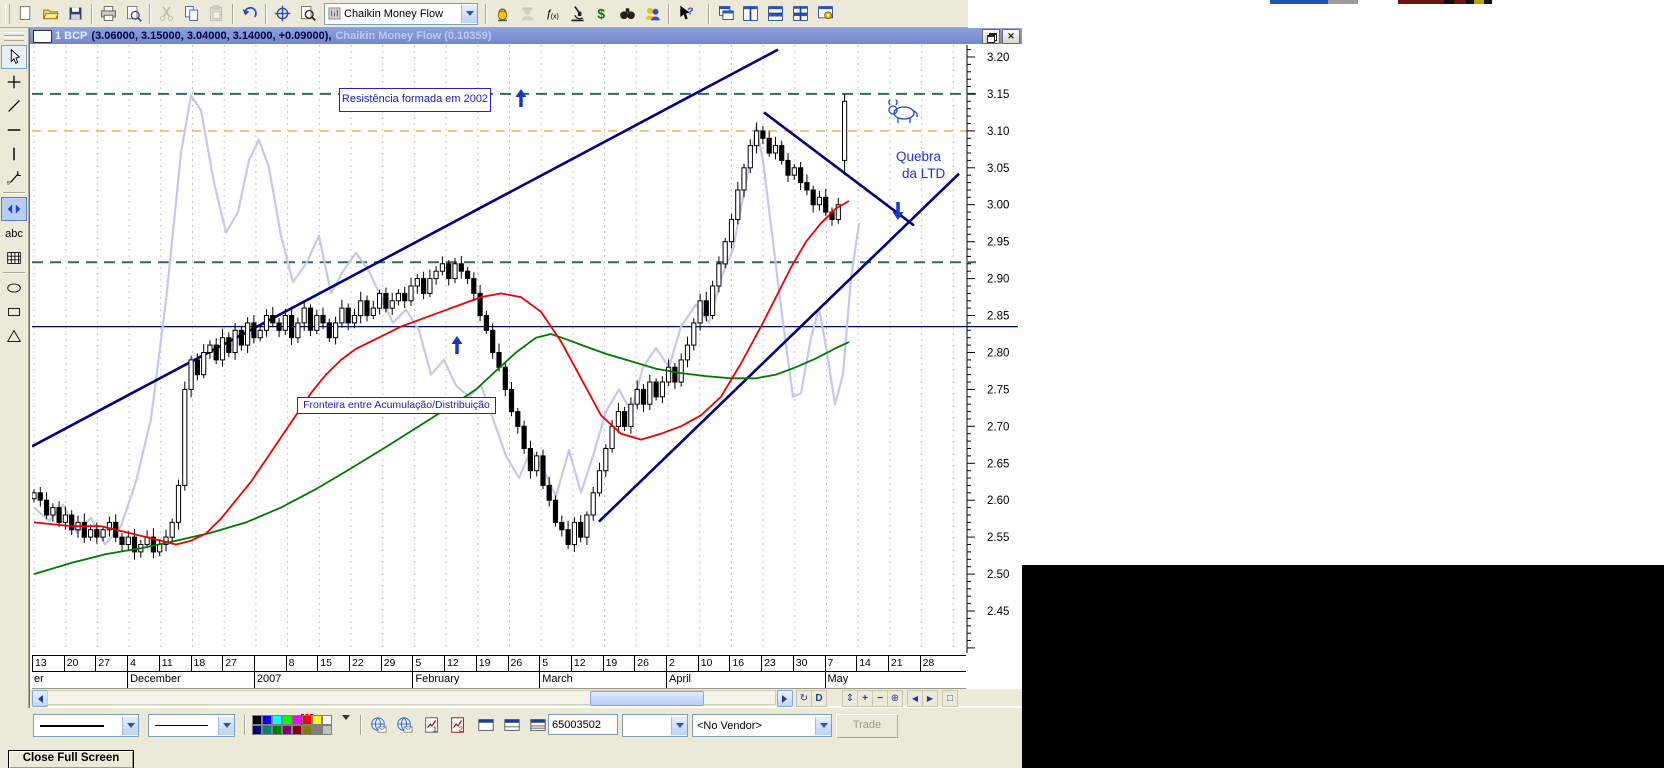 This screenshot has width=1664, height=768. Describe the element at coordinates (25, 13) in the screenshot. I see `new-icon` at that location.